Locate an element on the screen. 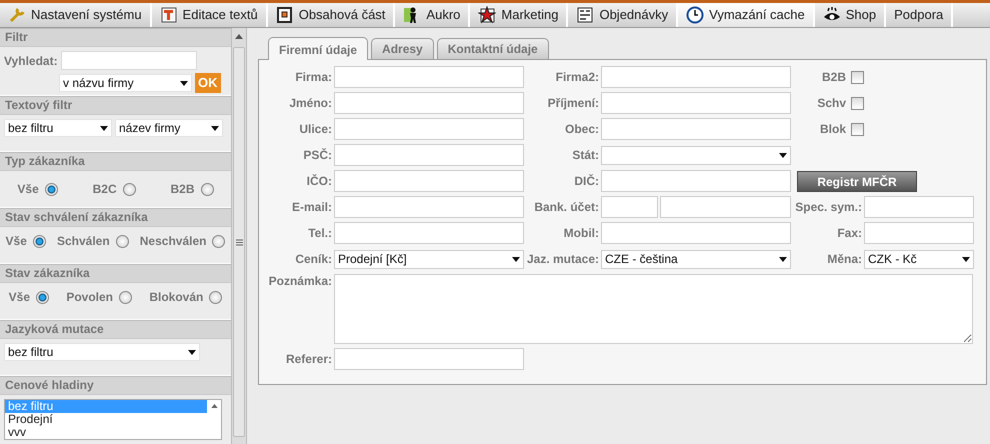 The height and width of the screenshot is (444, 990). field-label: Fax: is located at coordinates (849, 233).